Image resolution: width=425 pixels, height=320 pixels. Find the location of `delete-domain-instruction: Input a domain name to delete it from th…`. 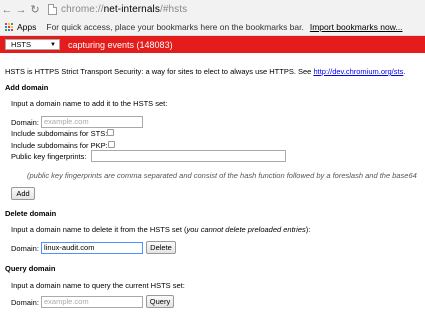

delete-domain-instruction: Input a domain name to delete it from th… is located at coordinates (160, 229).